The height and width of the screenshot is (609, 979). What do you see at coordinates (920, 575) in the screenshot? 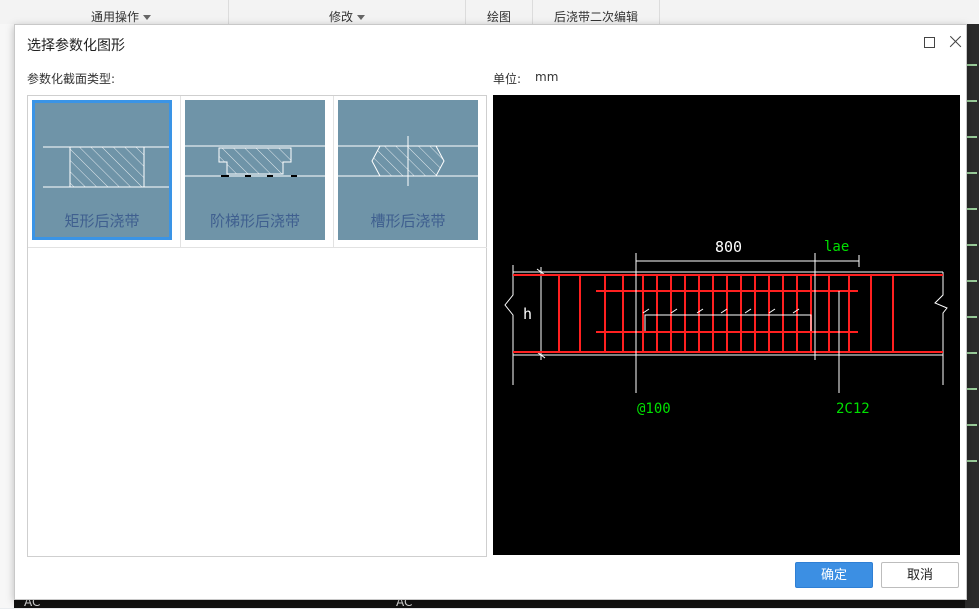
I see `cancel-button: 取消` at bounding box center [920, 575].